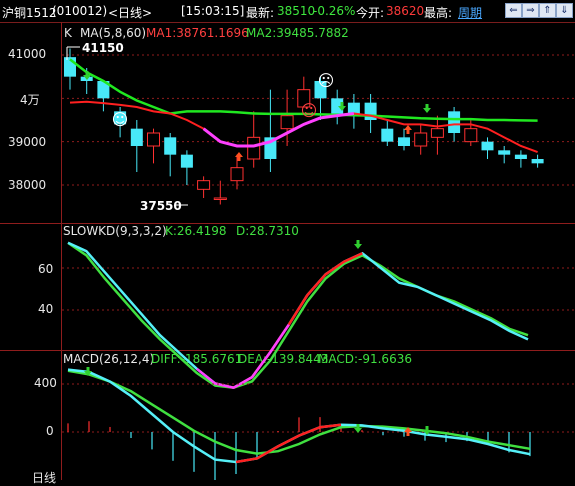 The image size is (575, 486). What do you see at coordinates (326, 80) in the screenshot?
I see `sad-face-icon: ☹` at bounding box center [326, 80].